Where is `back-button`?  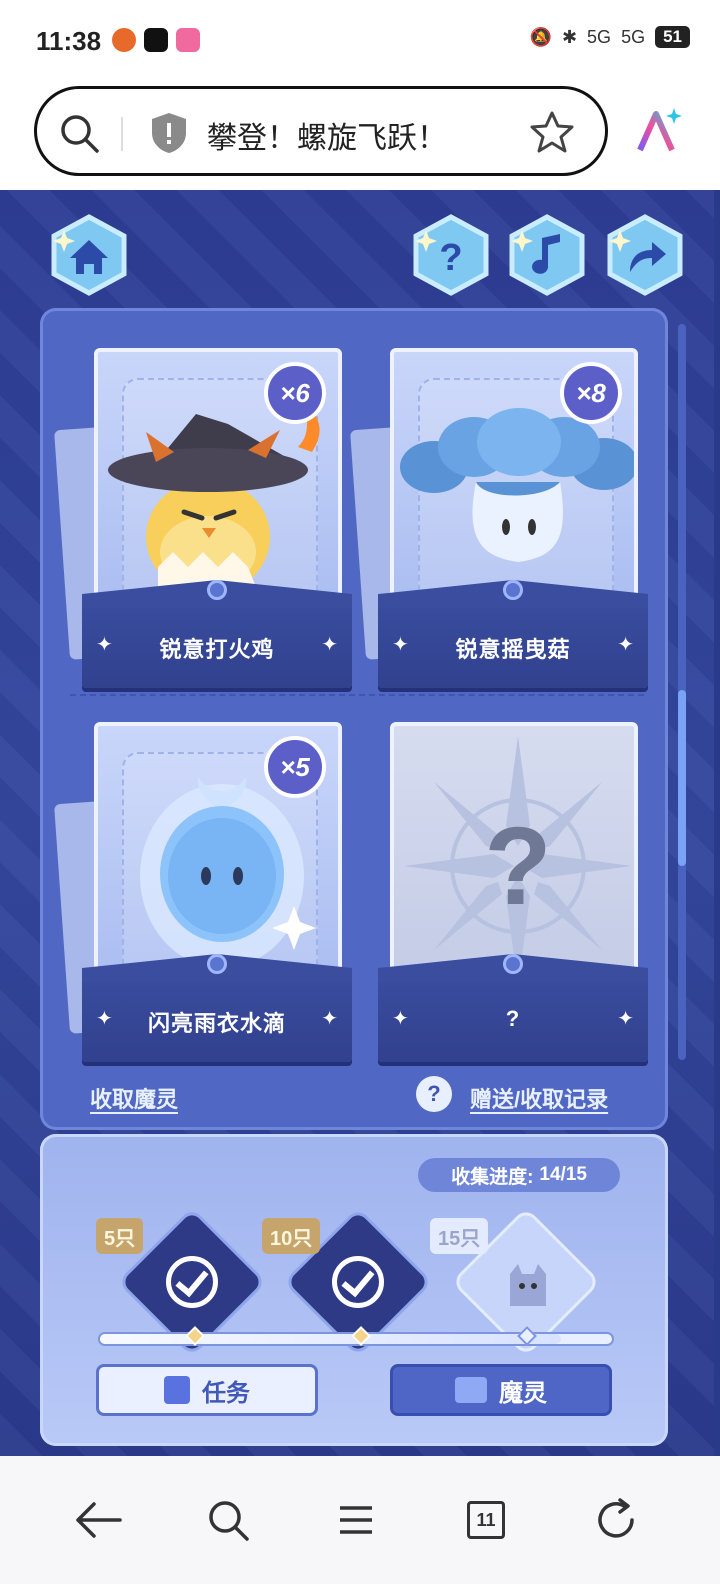 back-button is located at coordinates (98, 1520).